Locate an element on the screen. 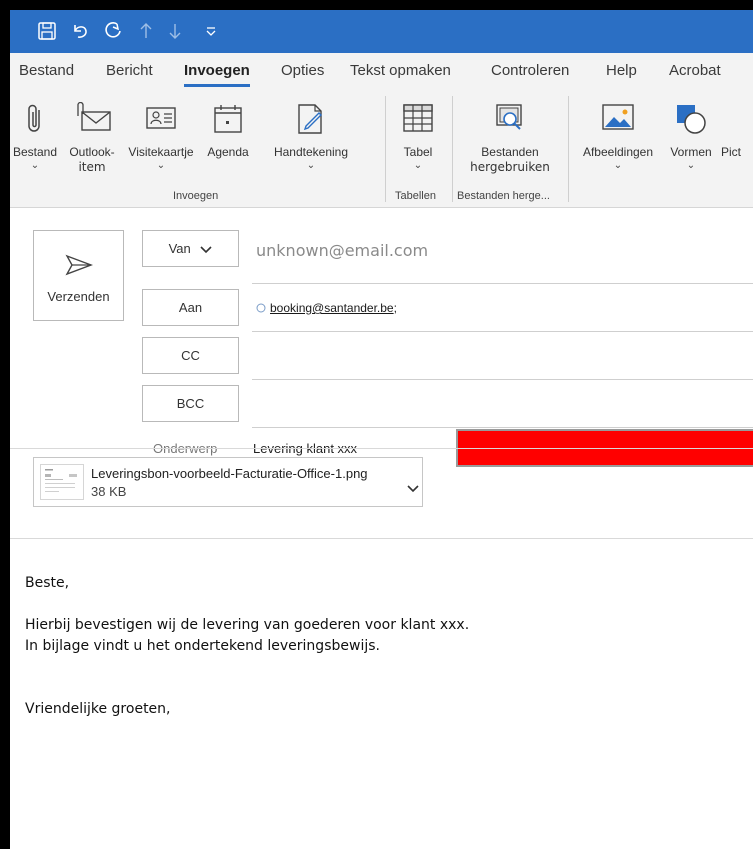 This screenshot has height=849, width=753. cc-button: CC is located at coordinates (190, 355).